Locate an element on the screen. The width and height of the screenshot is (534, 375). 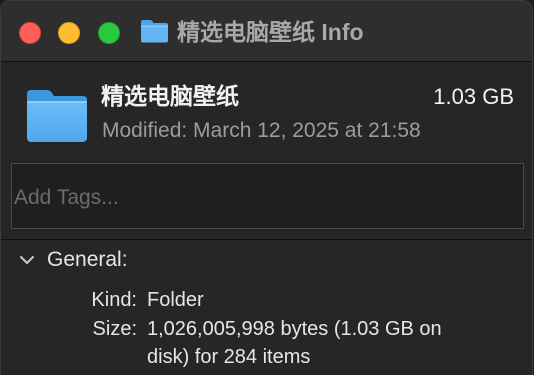
window-title: 精选电脑壁纸 Info is located at coordinates (270, 32).